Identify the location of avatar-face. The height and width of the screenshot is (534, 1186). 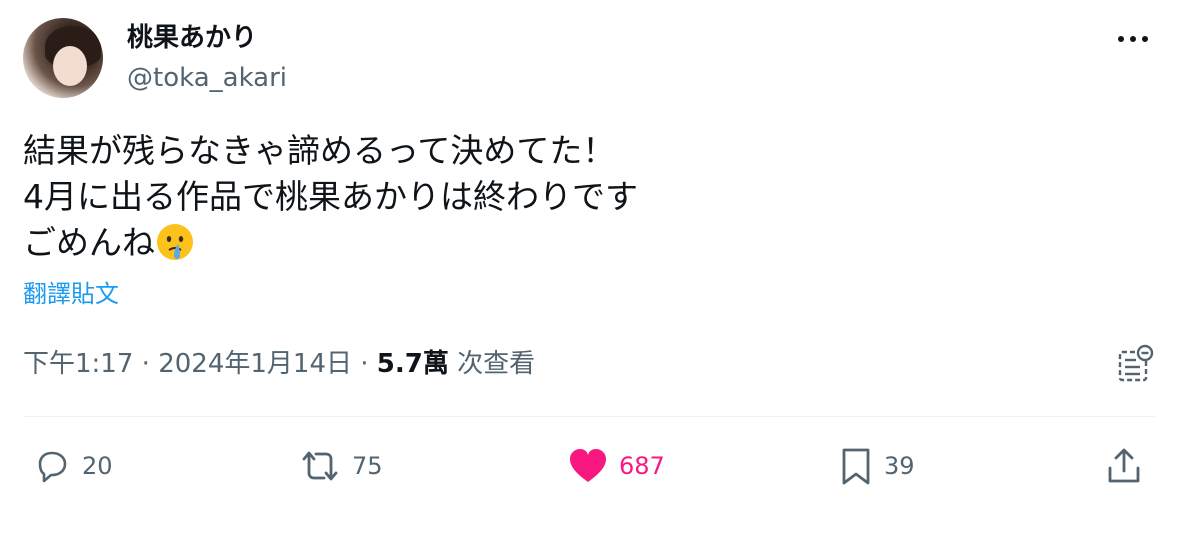
(70, 66).